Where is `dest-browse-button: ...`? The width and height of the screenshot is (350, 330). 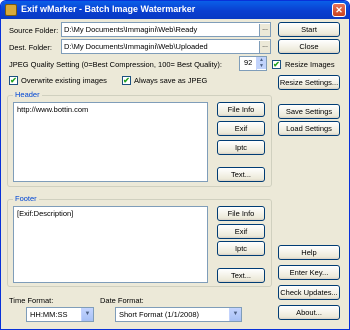
dest-browse-button: ... is located at coordinates (264, 47).